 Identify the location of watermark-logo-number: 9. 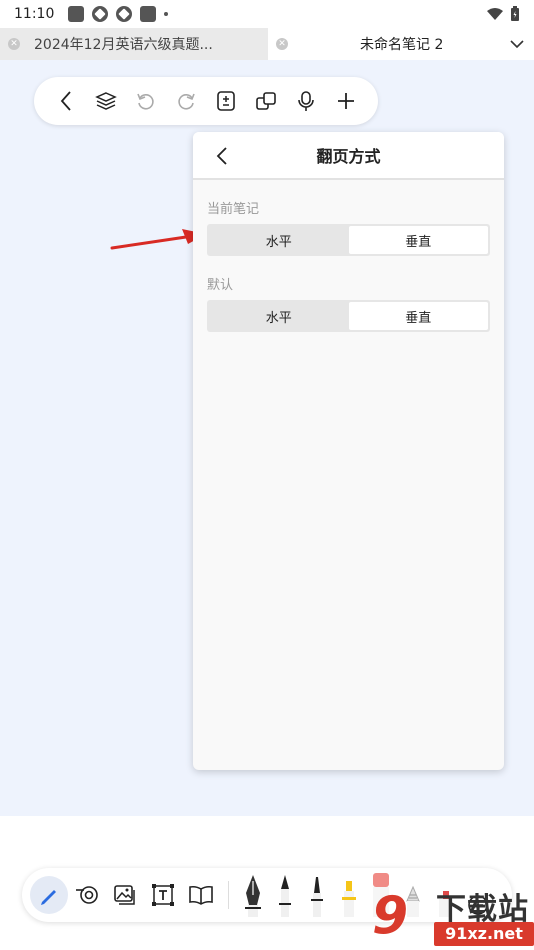
(390, 916).